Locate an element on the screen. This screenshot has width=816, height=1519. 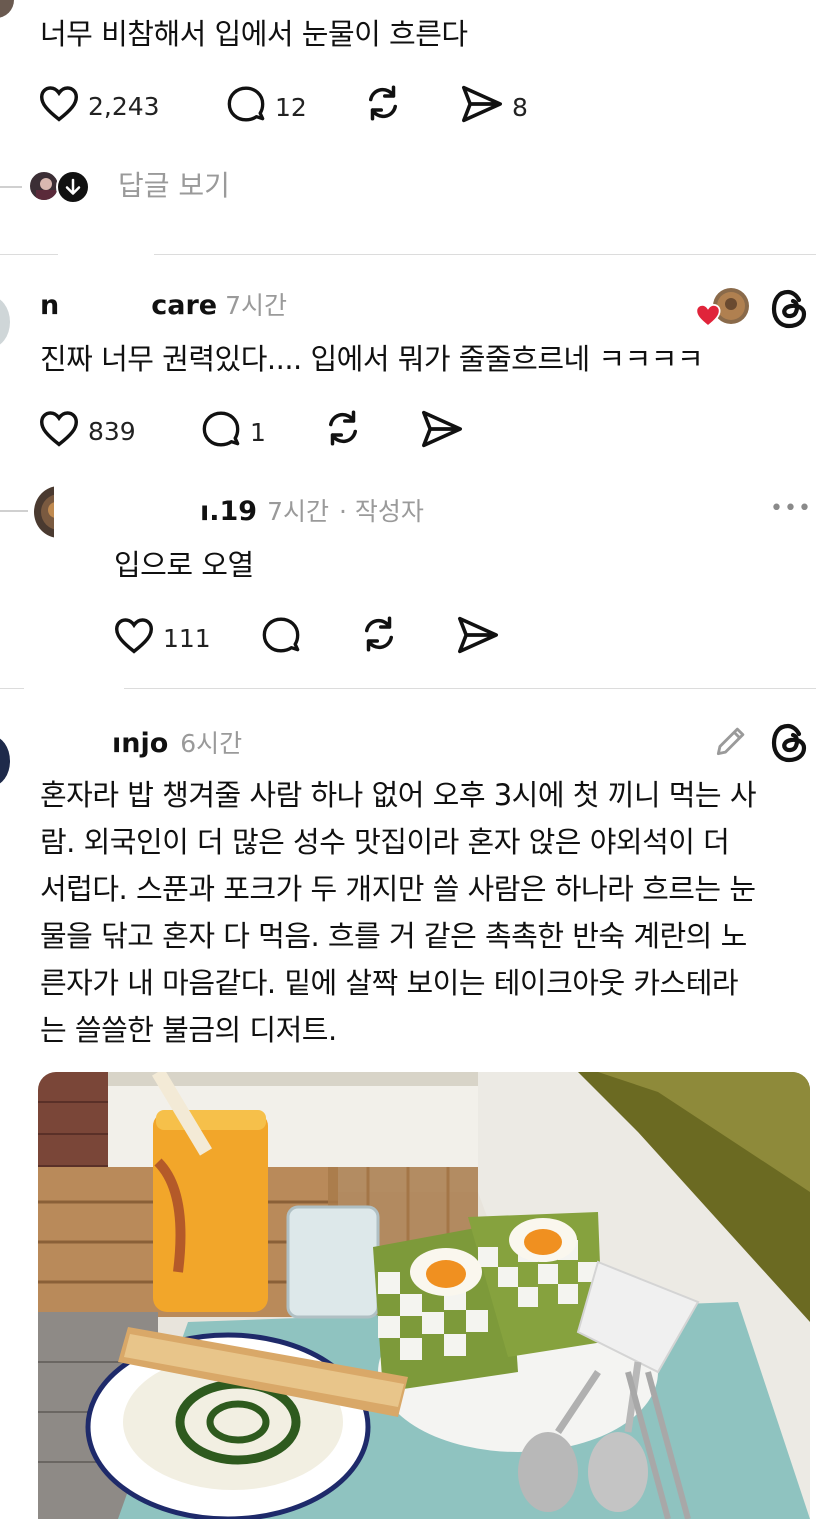
more-dots: ••• is located at coordinates (791, 508).